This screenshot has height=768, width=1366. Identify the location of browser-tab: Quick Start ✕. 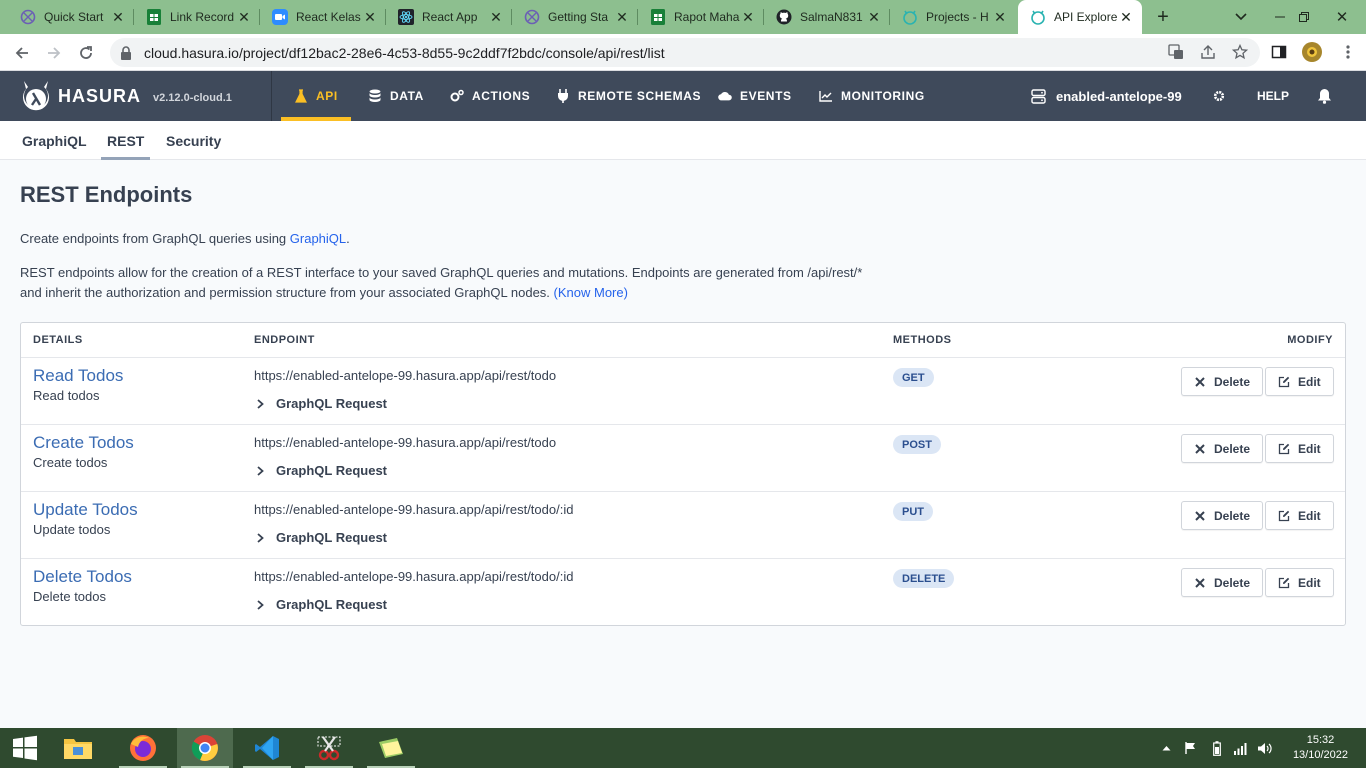
(71, 17).